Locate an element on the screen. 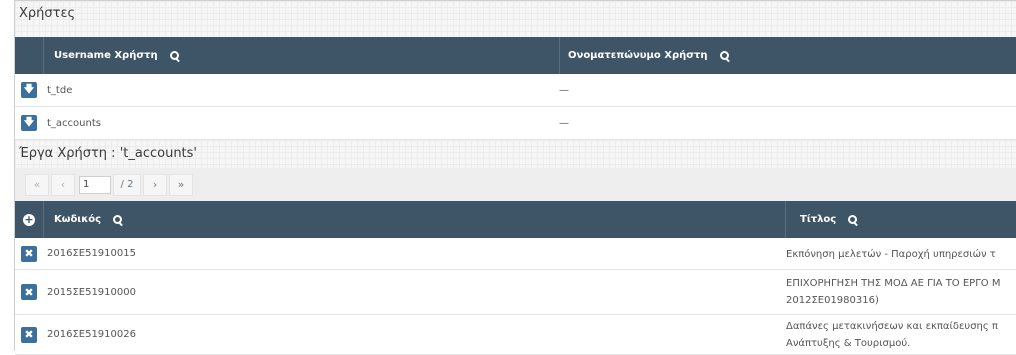  title-line: Εκπόνηση μελετών - Παροχή υπηρεσιών τ is located at coordinates (891, 254).